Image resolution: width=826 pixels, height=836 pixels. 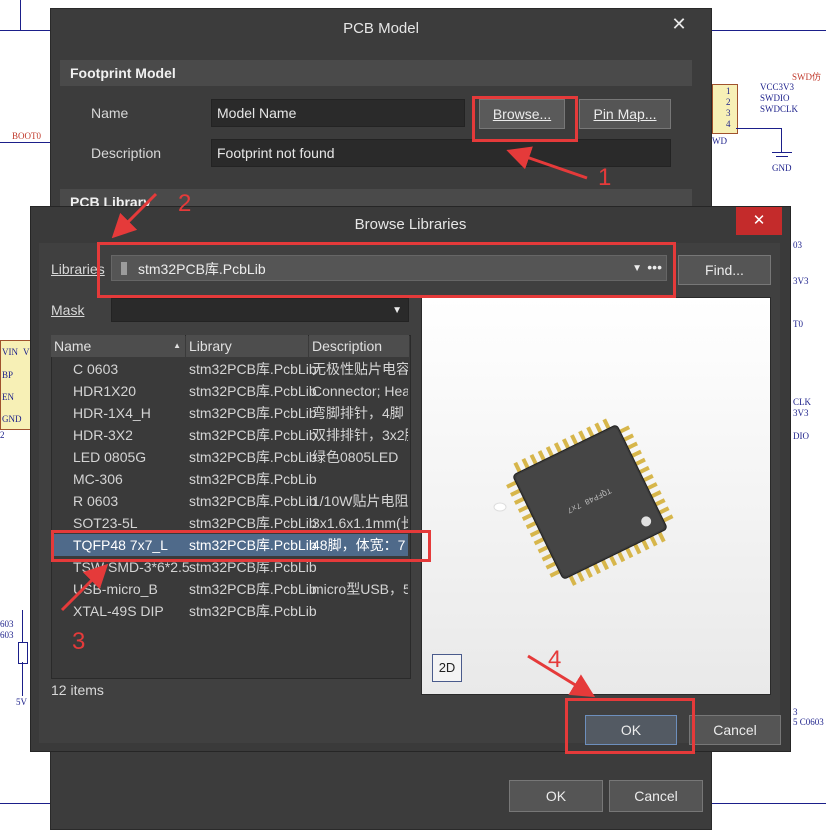 What do you see at coordinates (79, 641) in the screenshot?
I see `annotation-step-3: 3` at bounding box center [79, 641].